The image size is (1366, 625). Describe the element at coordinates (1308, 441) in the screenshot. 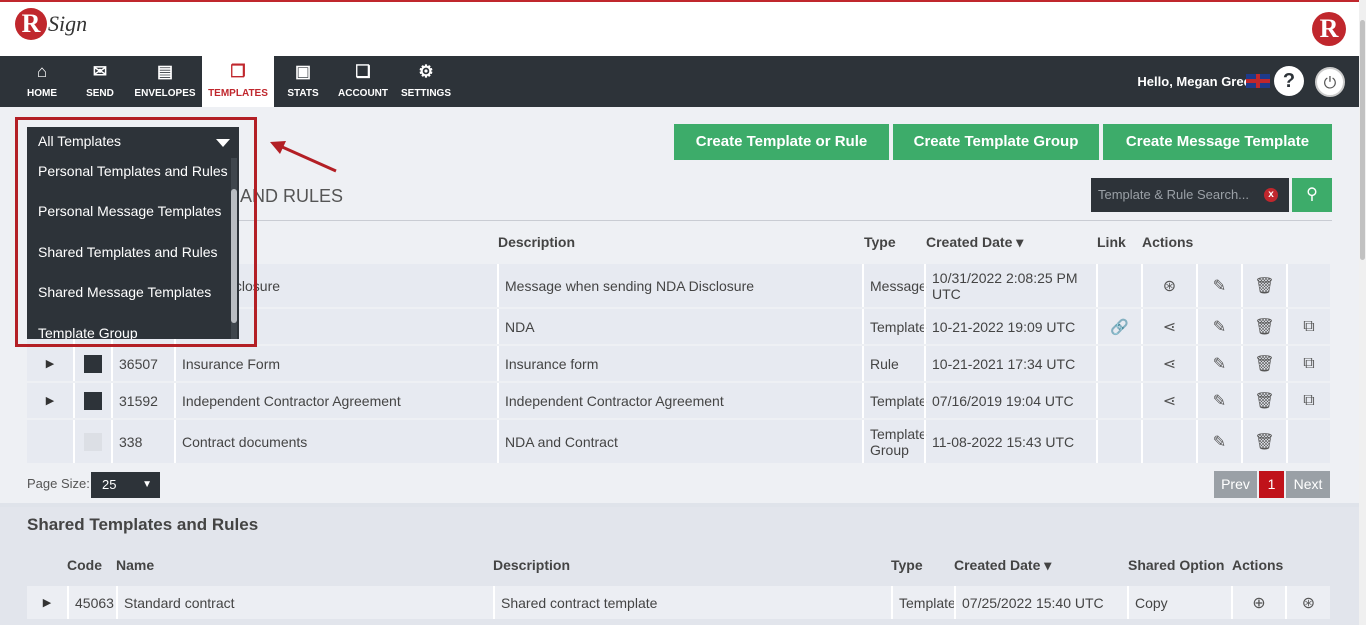

I see `copy-action` at that location.